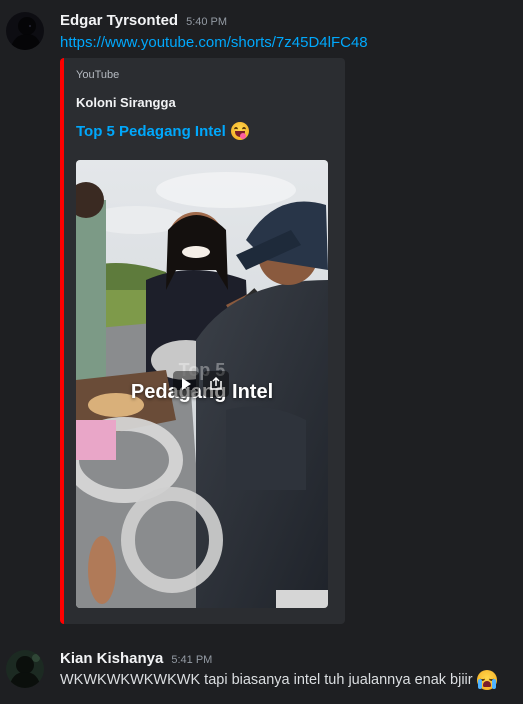 This screenshot has width=523, height=704. What do you see at coordinates (97, 75) in the screenshot?
I see `embed-provider: YouTube` at bounding box center [97, 75].